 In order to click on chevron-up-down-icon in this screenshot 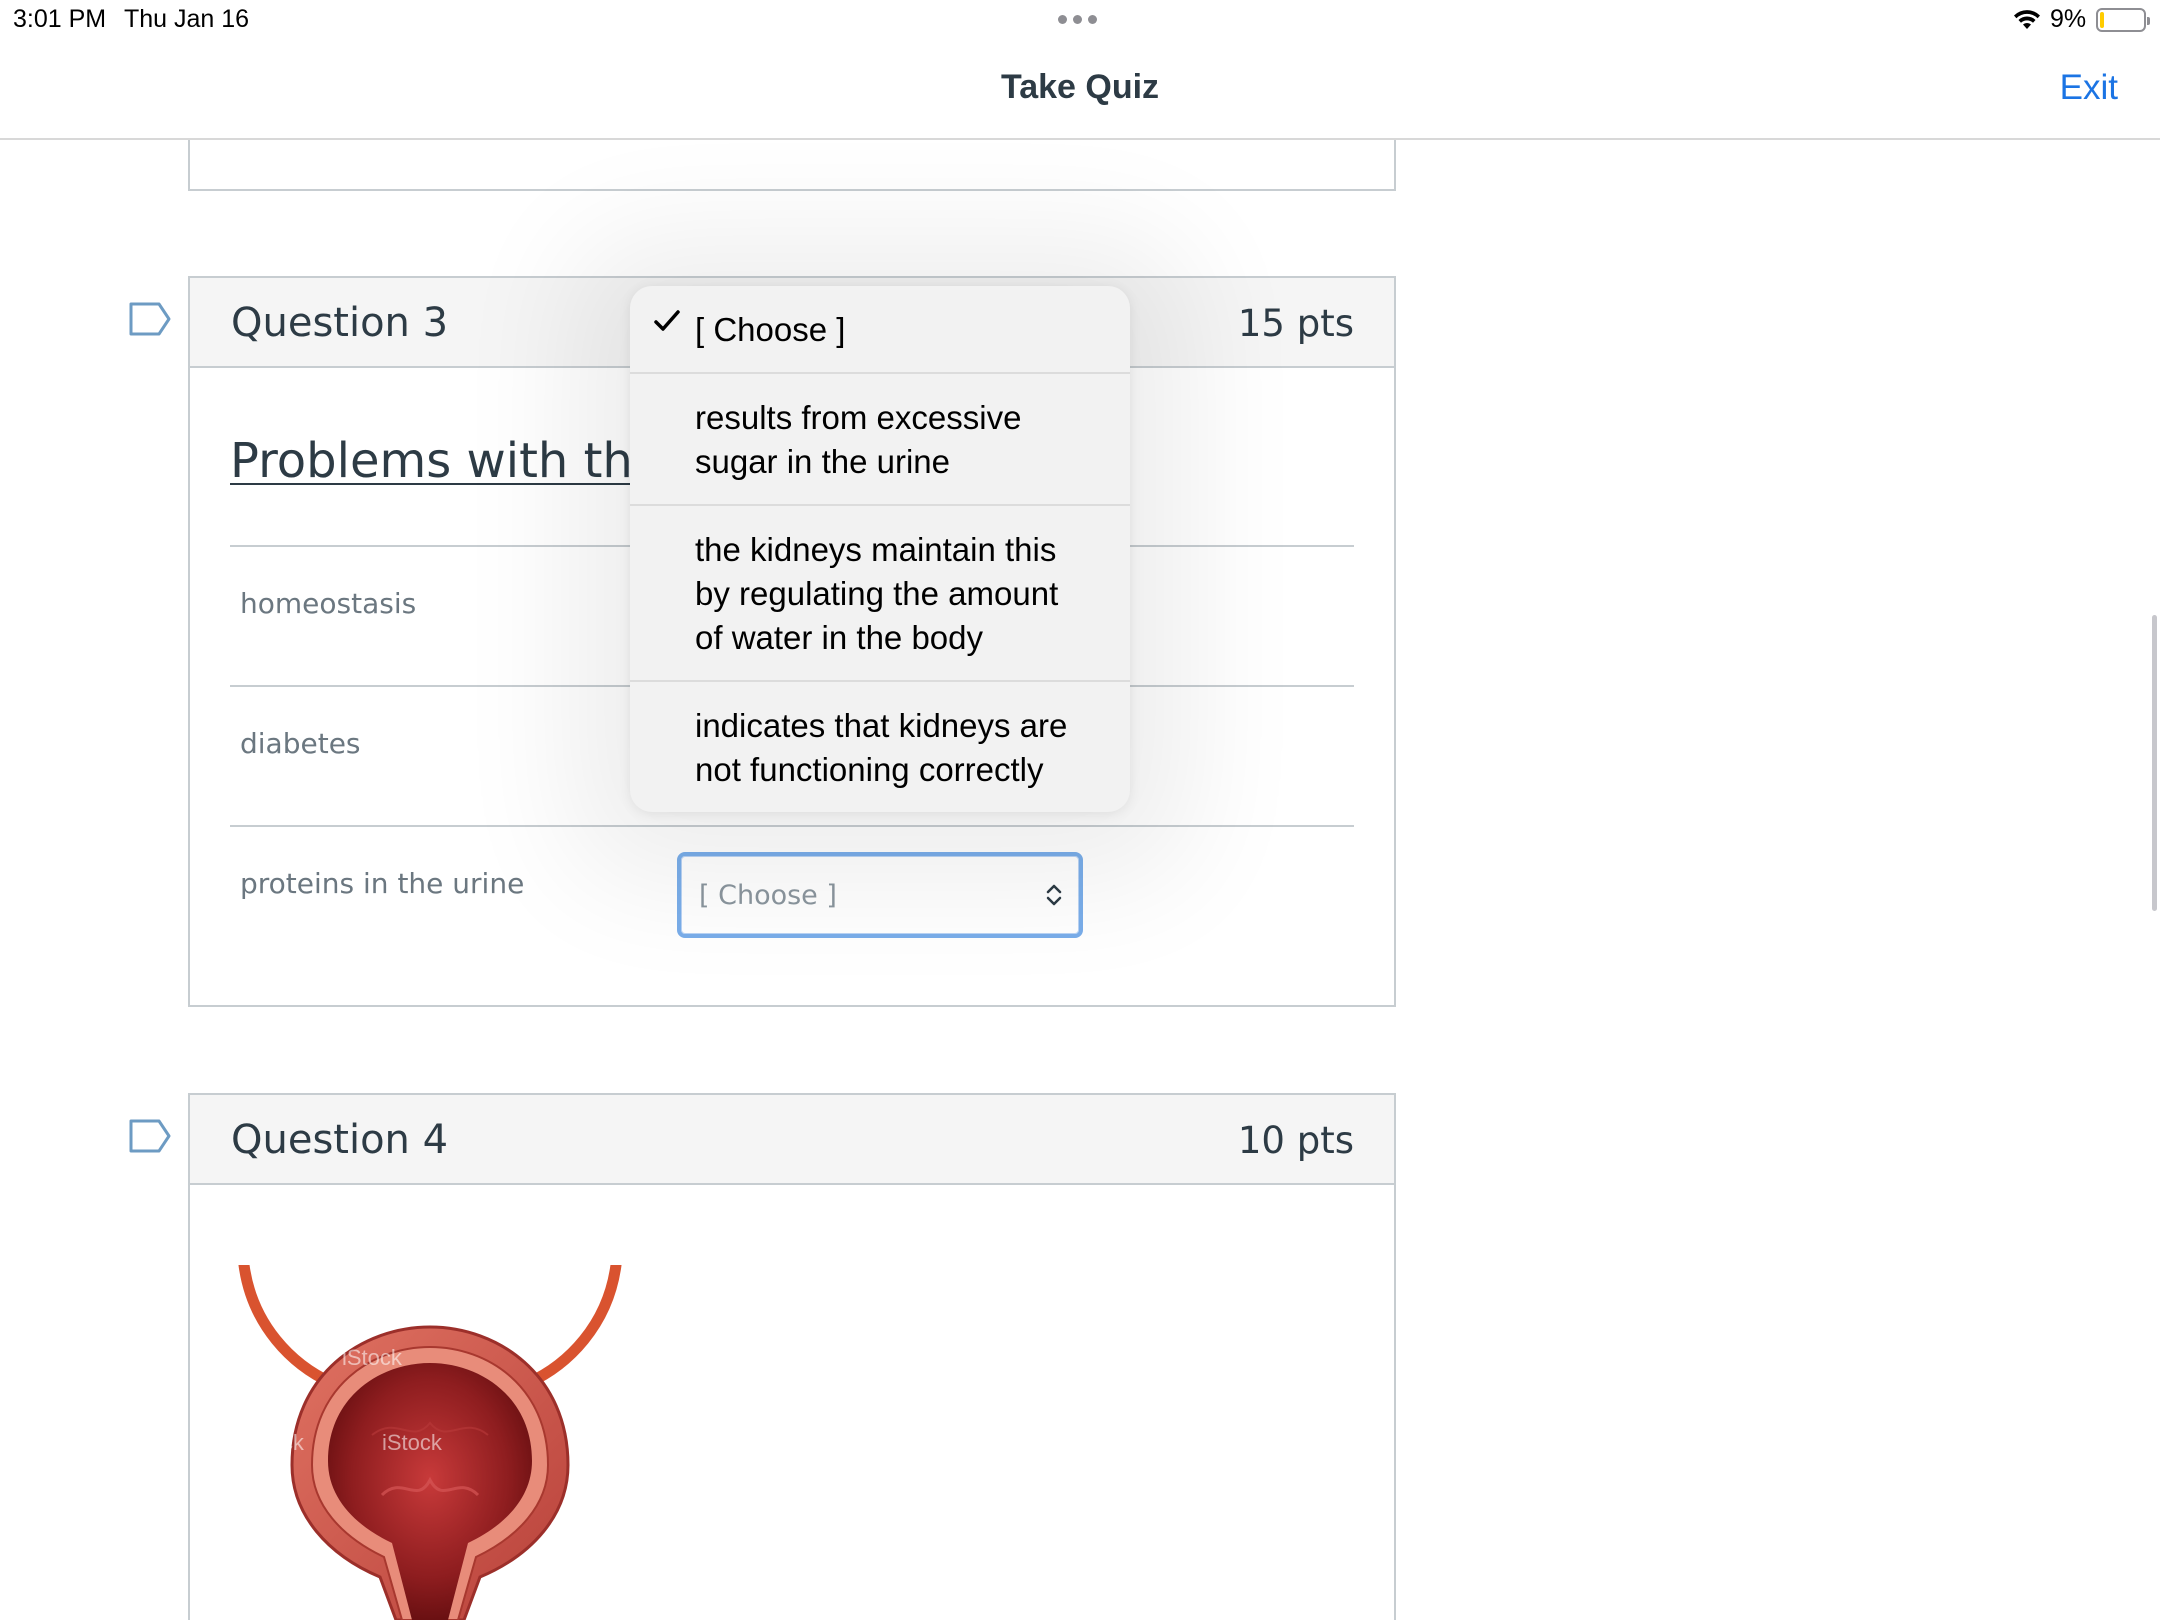, I will do `click(1054, 895)`.